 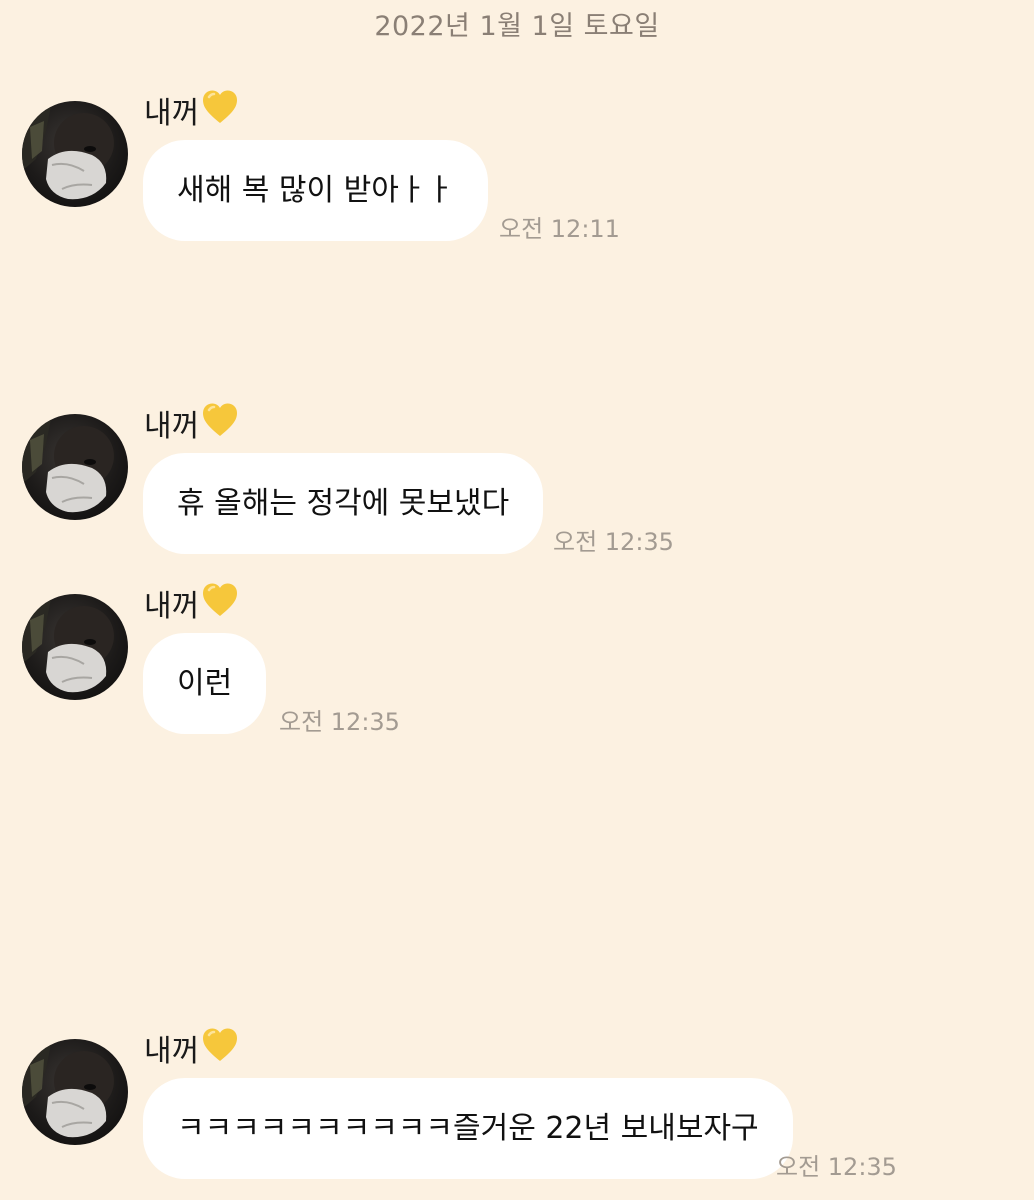 I want to click on message-bubble: 휴 올해는 정각에 못보냈다, so click(x=343, y=503).